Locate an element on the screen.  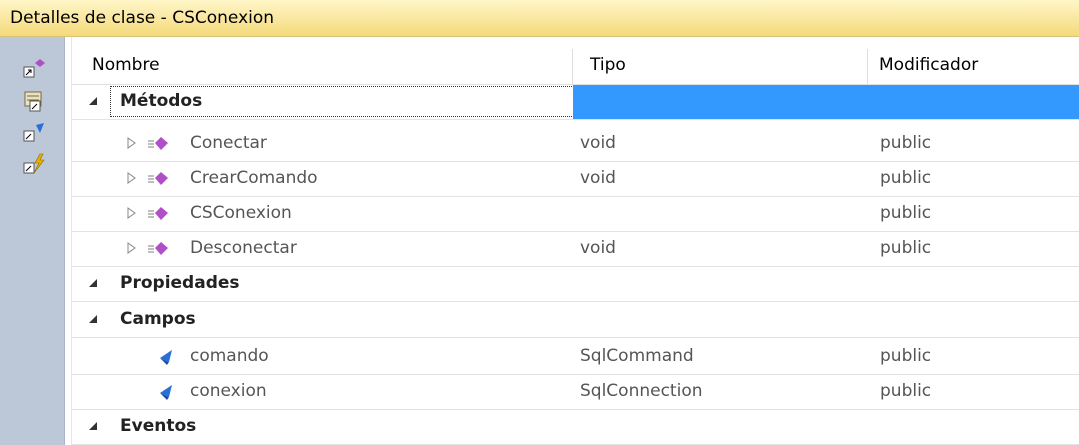
window-title-bar: Detalles de clase - CSConexion is located at coordinates (539, 18).